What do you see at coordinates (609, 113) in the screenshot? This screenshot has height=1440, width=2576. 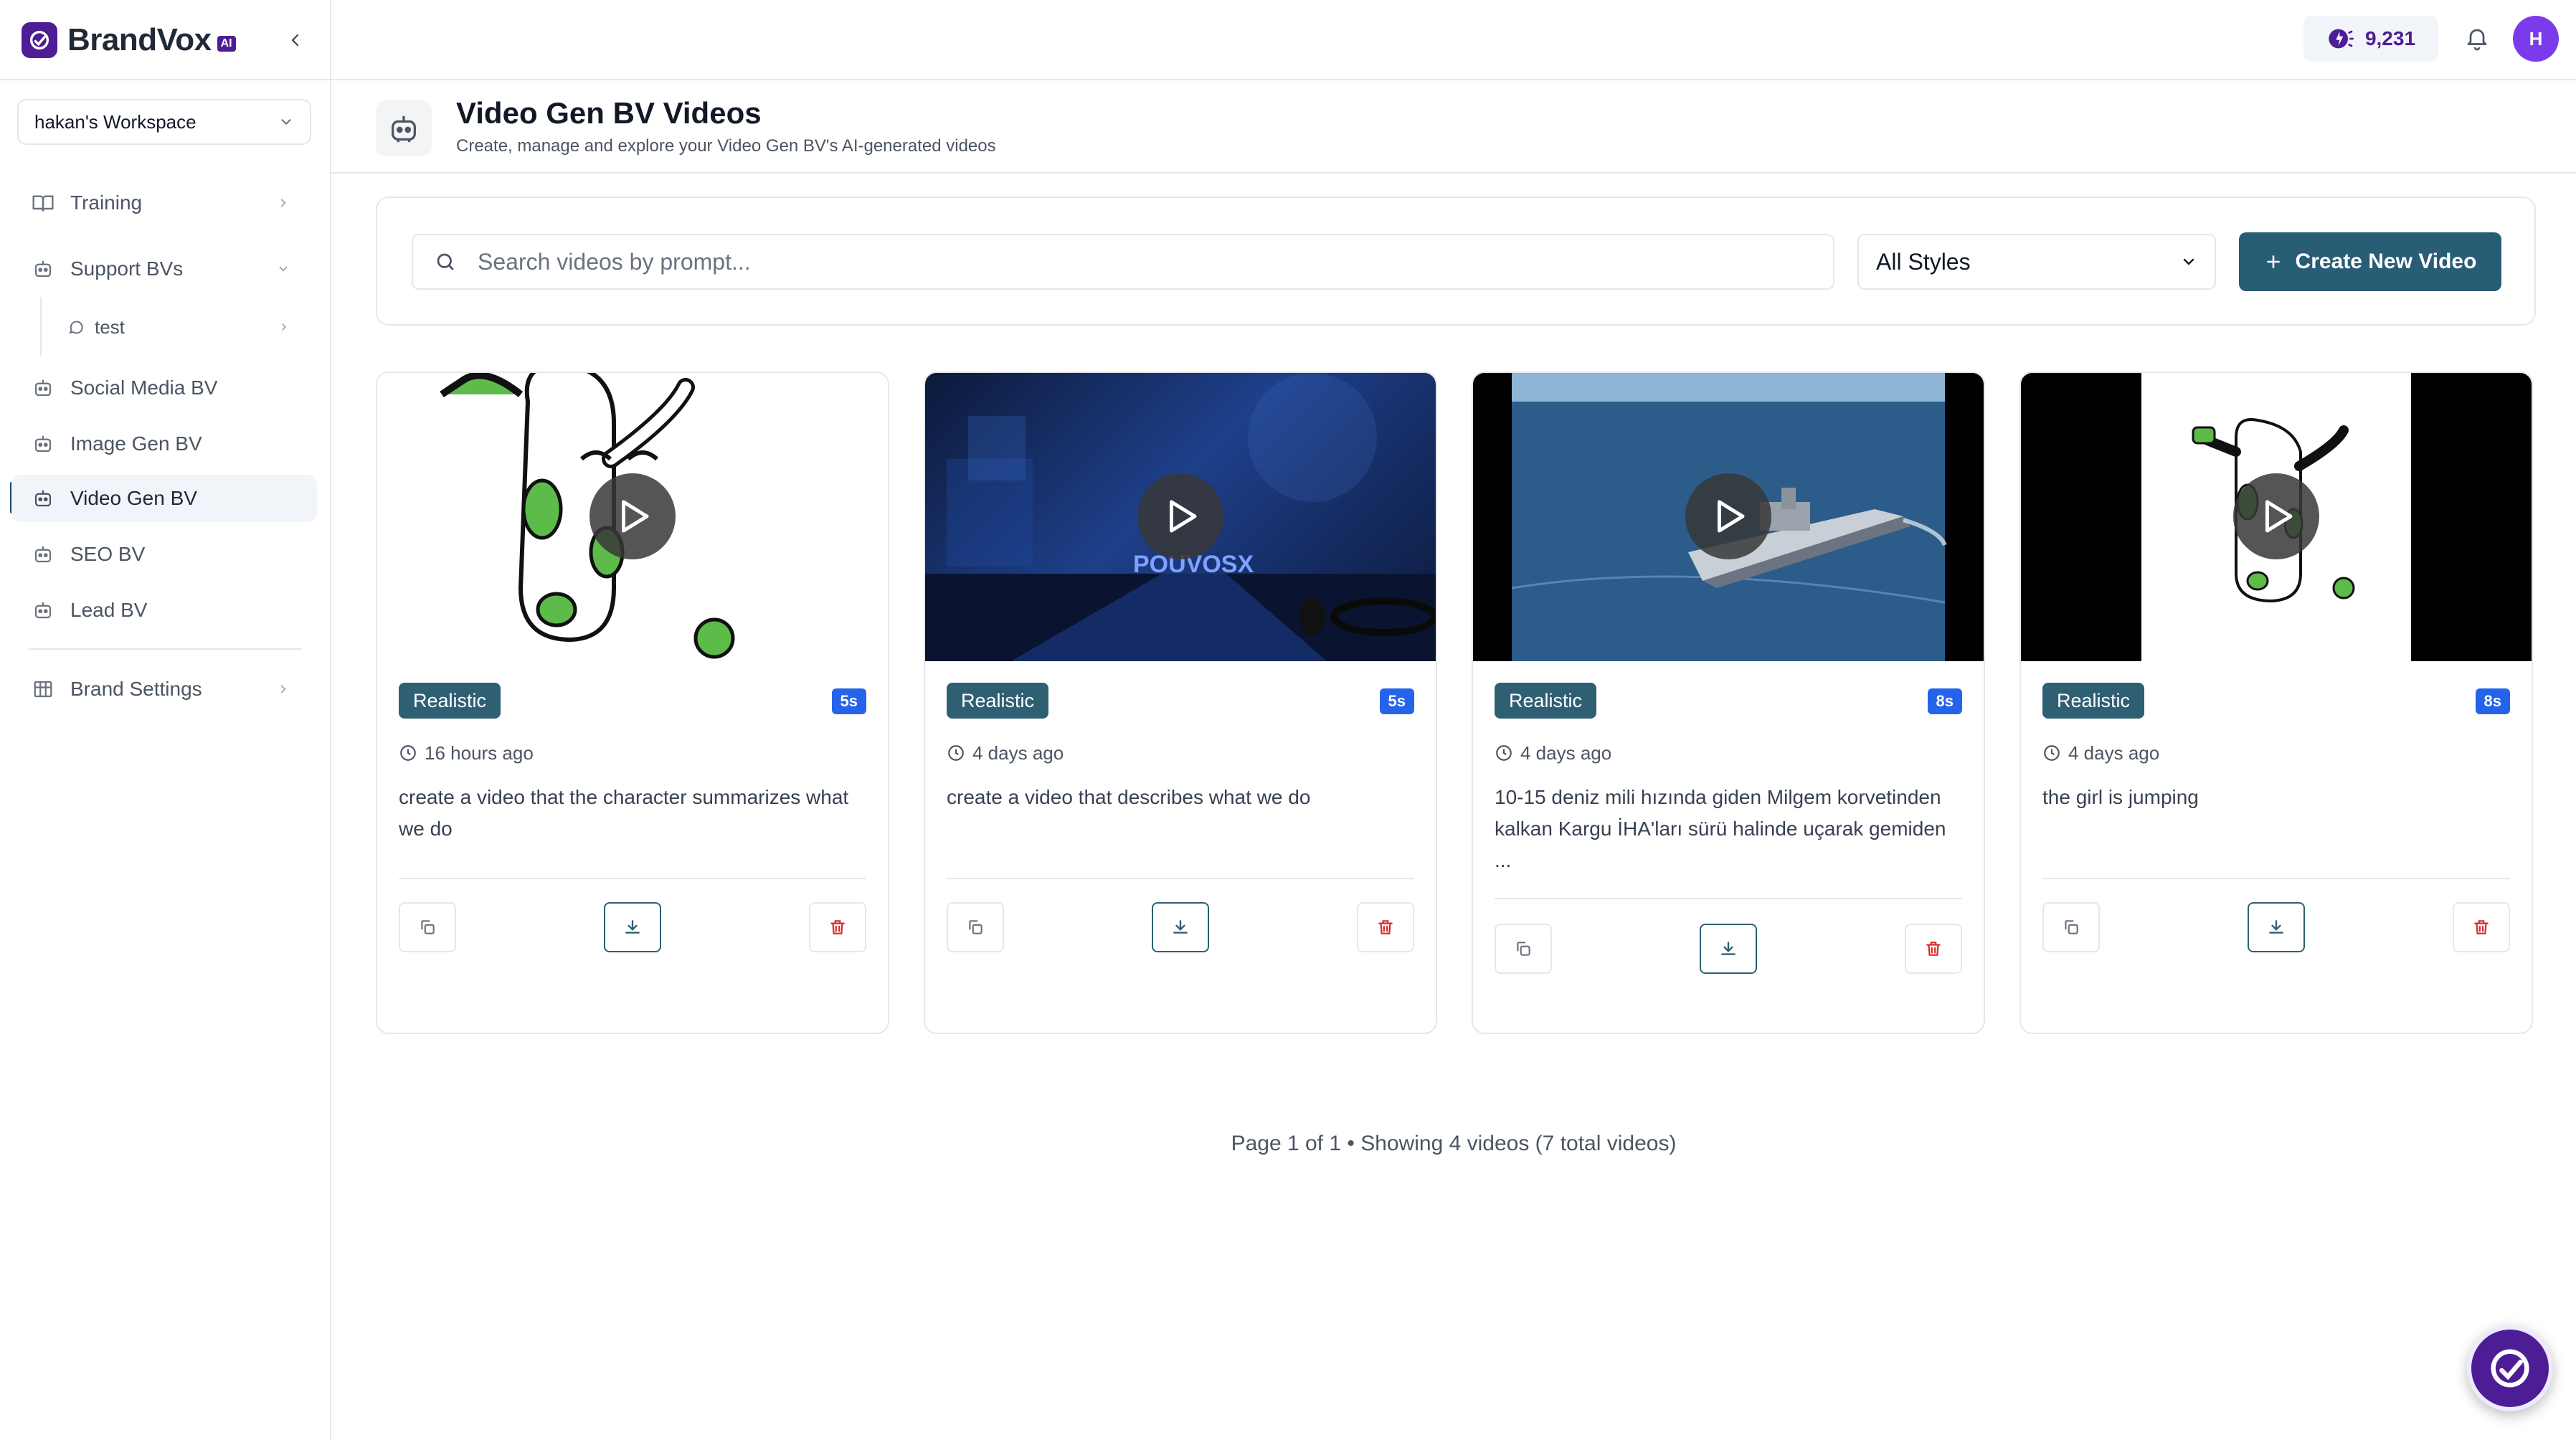 I see `page-title: Video Gen BV Videos` at bounding box center [609, 113].